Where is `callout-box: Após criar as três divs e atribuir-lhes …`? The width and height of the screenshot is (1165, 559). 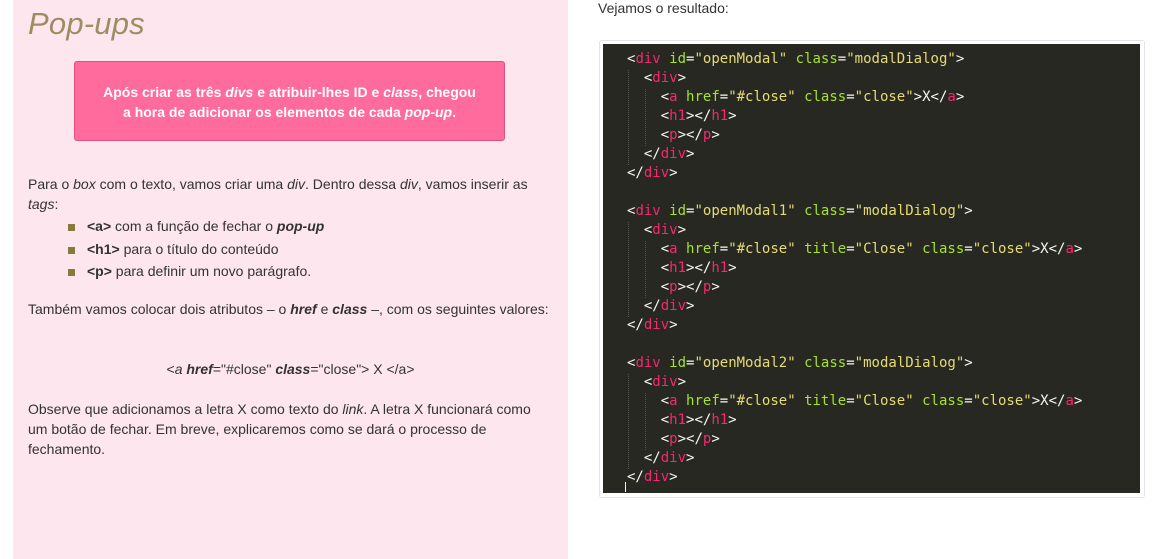
callout-box: Após criar as três divs e atribuir-lhes … is located at coordinates (289, 101).